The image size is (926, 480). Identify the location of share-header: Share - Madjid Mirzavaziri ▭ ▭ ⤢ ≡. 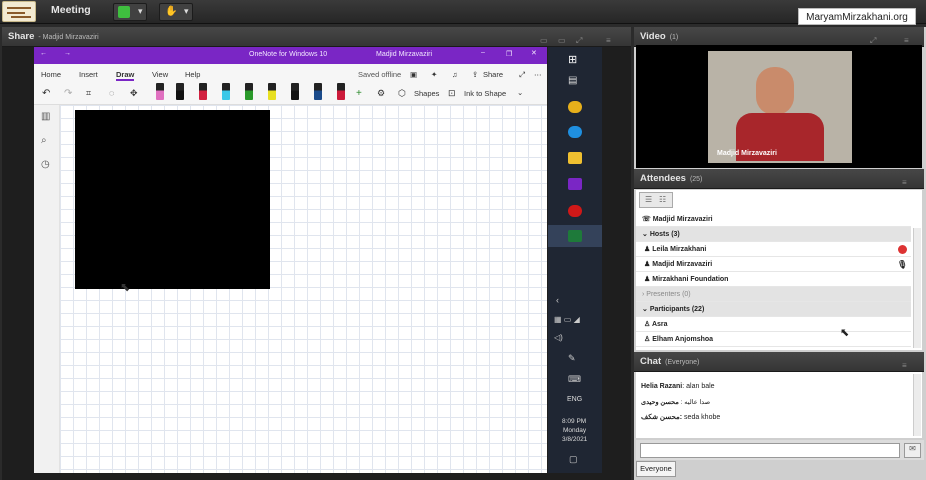
(316, 37).